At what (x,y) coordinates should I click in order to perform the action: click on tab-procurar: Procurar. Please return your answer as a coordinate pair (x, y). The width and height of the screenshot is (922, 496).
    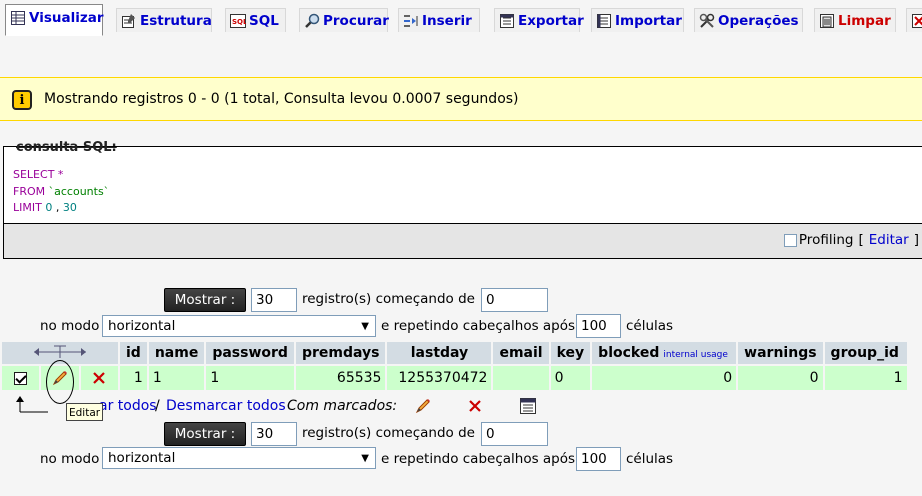
    Looking at the image, I should click on (344, 20).